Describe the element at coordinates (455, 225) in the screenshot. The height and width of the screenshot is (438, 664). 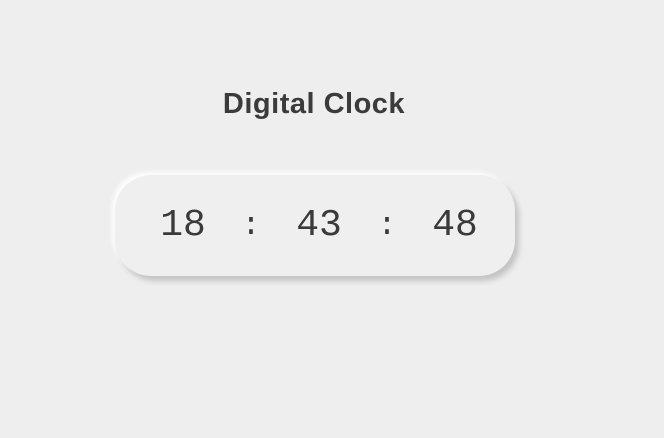
I see `clock-seconds: 48` at that location.